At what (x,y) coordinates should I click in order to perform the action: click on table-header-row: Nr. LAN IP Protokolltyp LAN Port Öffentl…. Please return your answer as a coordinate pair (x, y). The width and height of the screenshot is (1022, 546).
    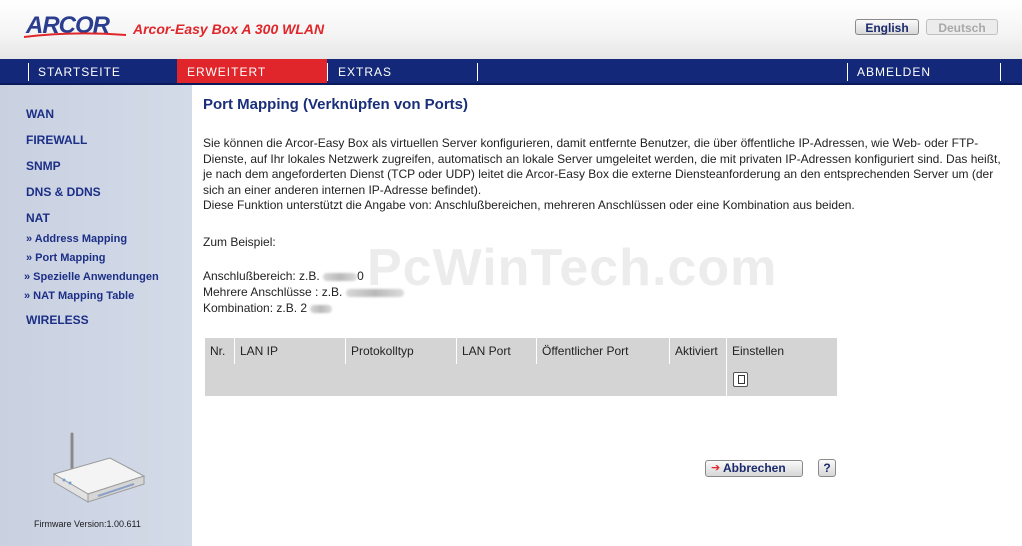
    Looking at the image, I should click on (521, 351).